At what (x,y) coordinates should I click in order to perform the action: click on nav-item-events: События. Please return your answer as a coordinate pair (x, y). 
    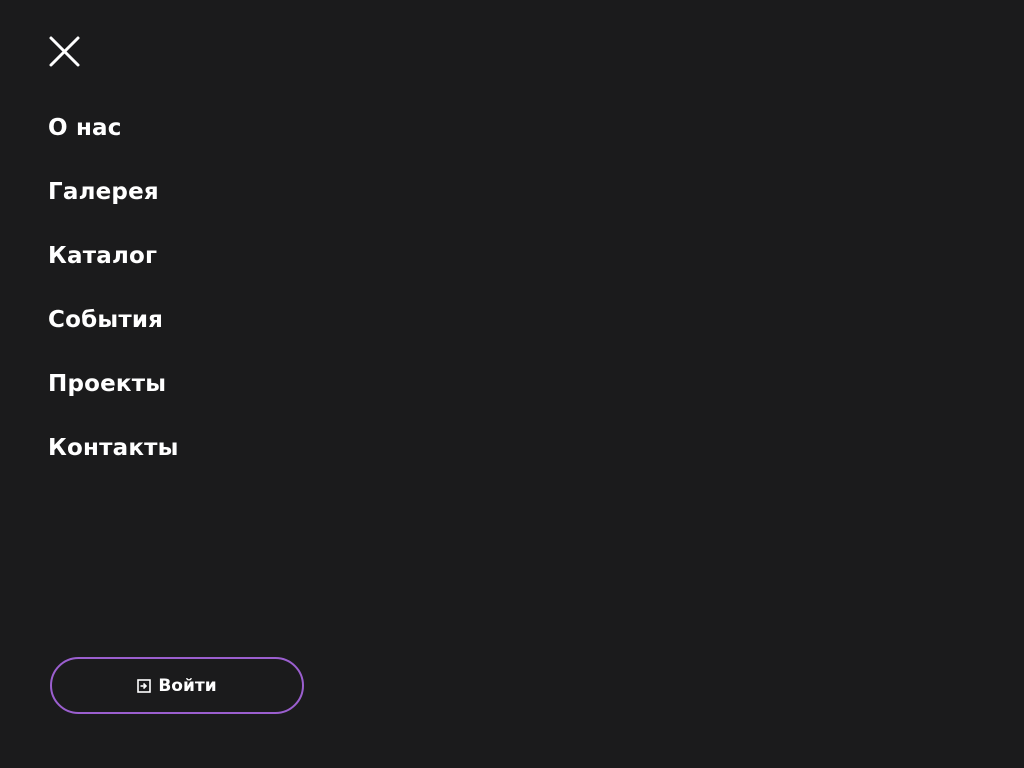
    Looking at the image, I should click on (113, 333).